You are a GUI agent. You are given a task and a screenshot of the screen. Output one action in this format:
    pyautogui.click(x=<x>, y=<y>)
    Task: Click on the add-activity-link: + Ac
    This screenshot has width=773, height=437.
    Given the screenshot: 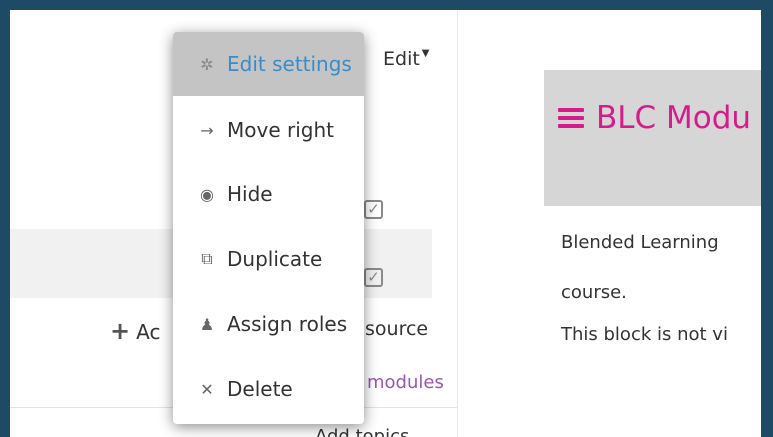 What is the action you would take?
    pyautogui.click(x=135, y=331)
    